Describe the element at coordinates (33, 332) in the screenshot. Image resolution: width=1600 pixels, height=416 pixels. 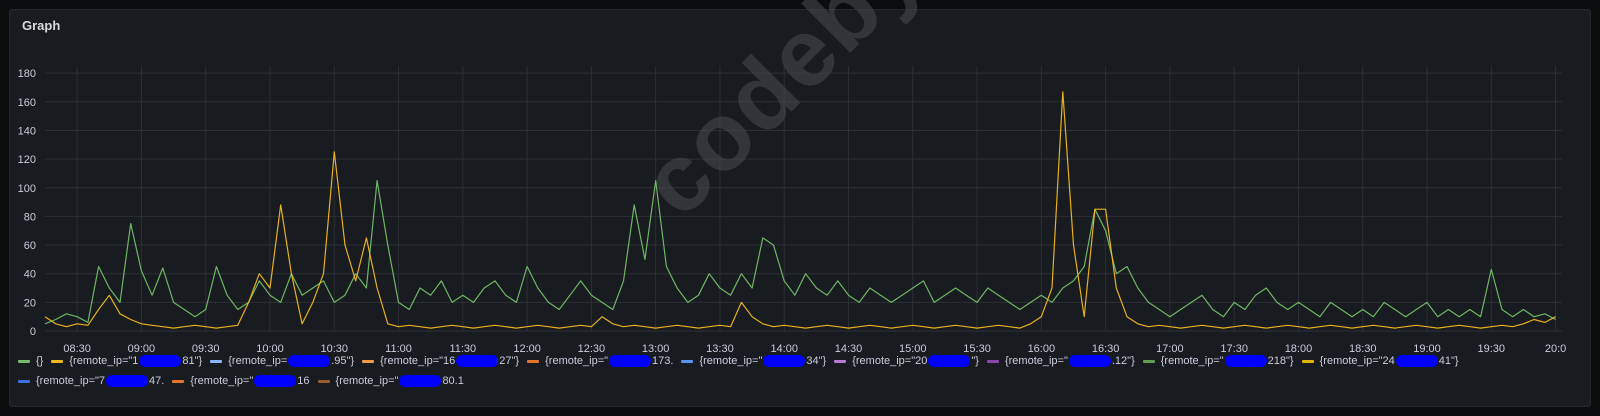
I see `y-tick-label: 0` at that location.